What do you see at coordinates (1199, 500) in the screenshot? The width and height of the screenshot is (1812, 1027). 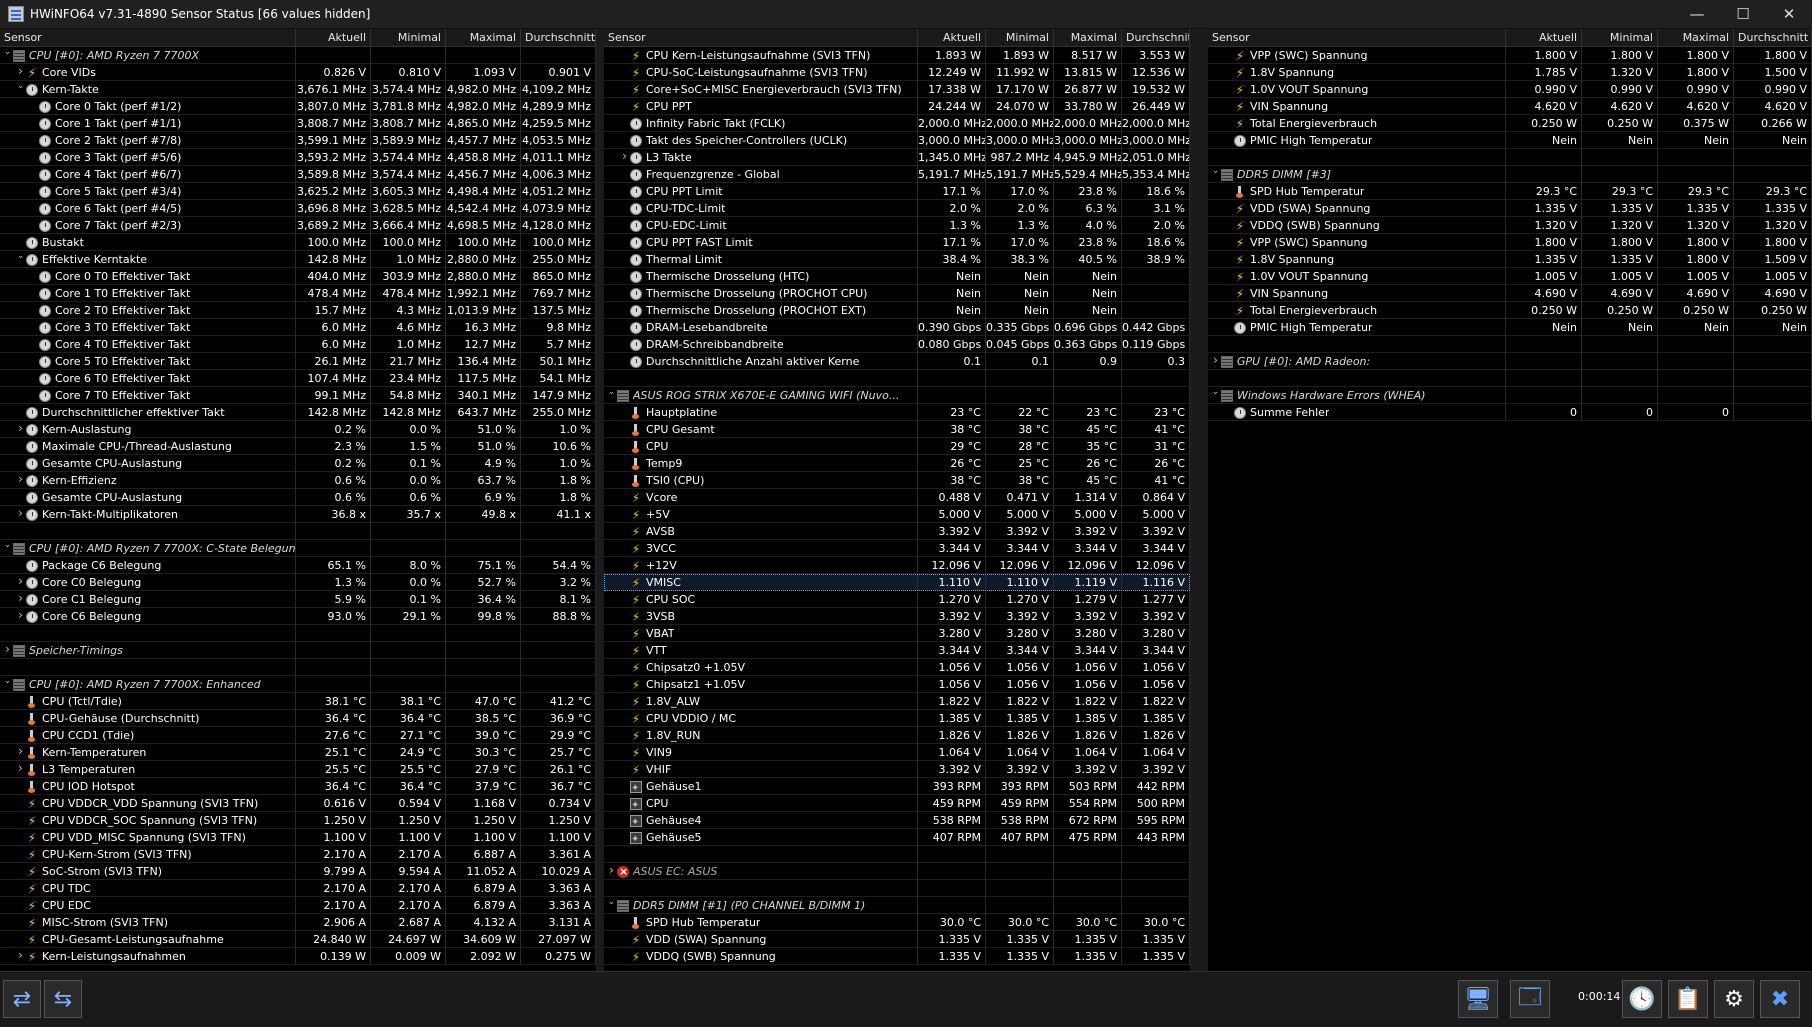 I see `panel-splitter` at bounding box center [1199, 500].